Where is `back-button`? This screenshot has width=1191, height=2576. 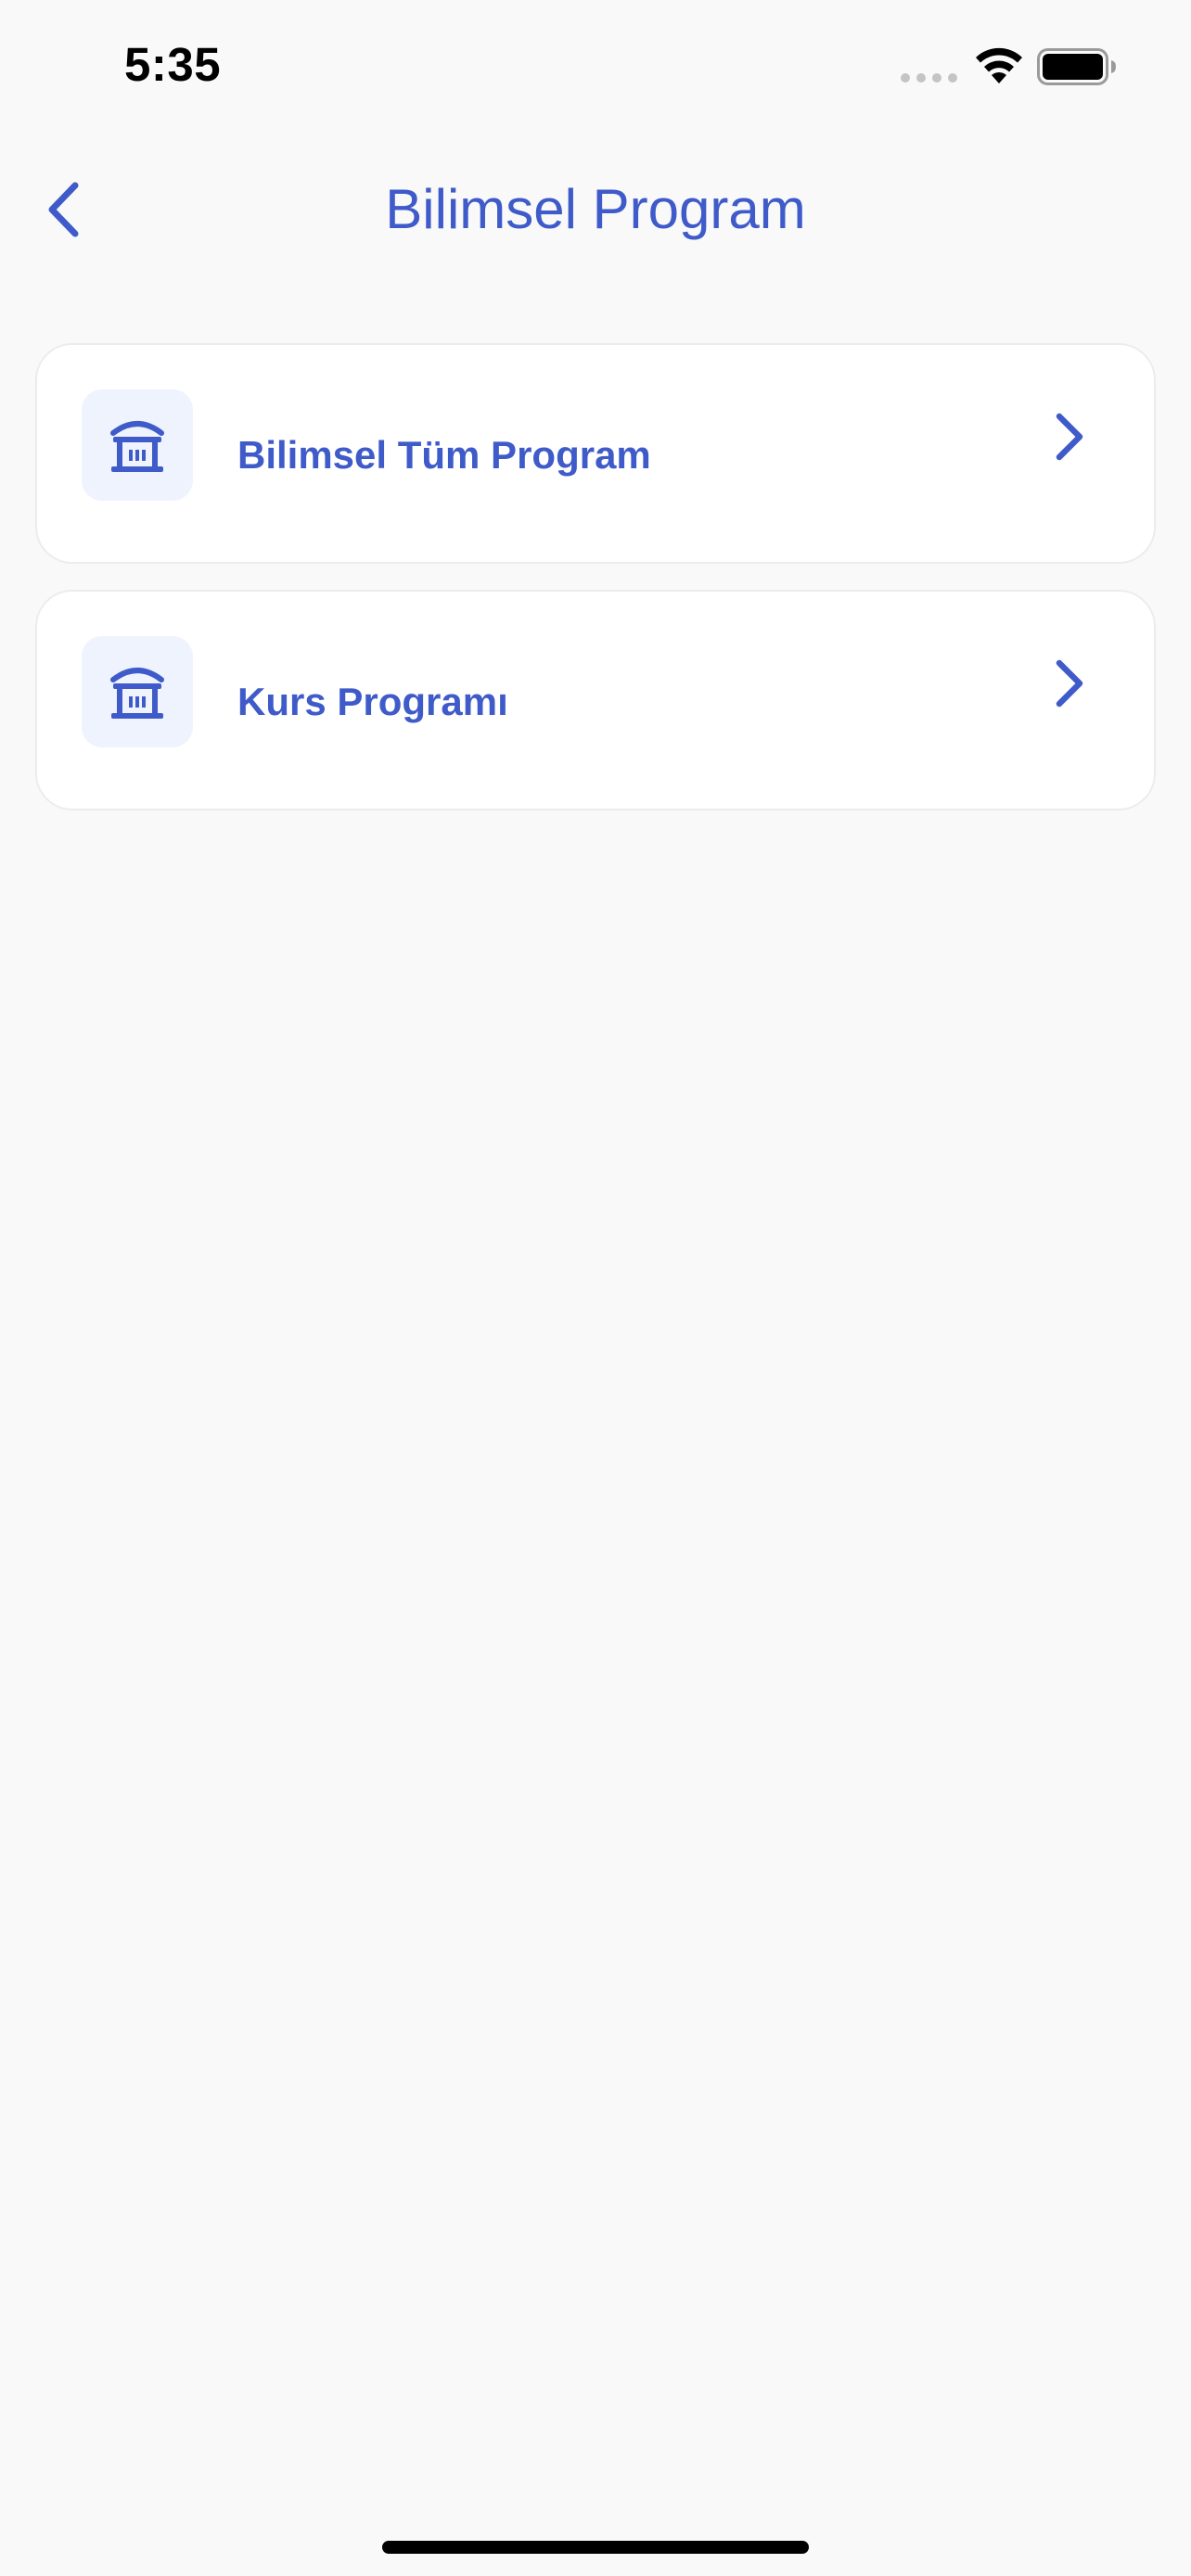 back-button is located at coordinates (63, 209).